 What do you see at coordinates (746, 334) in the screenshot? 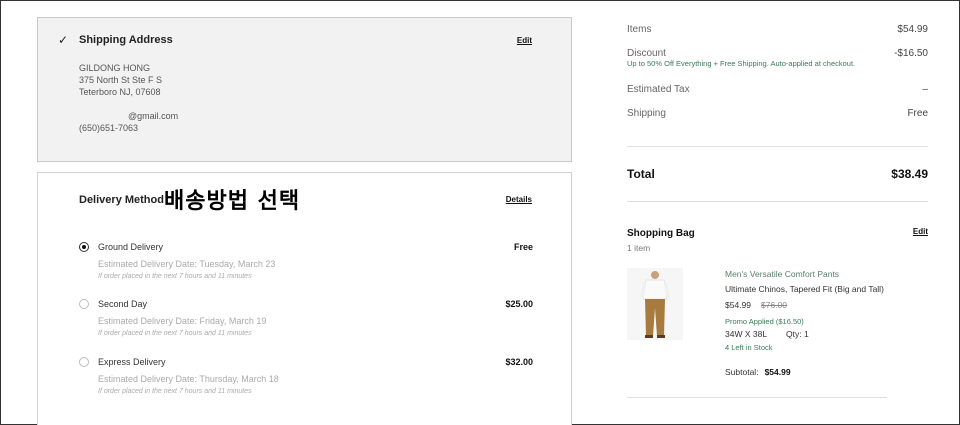
I see `product-size: 34W X 38L` at bounding box center [746, 334].